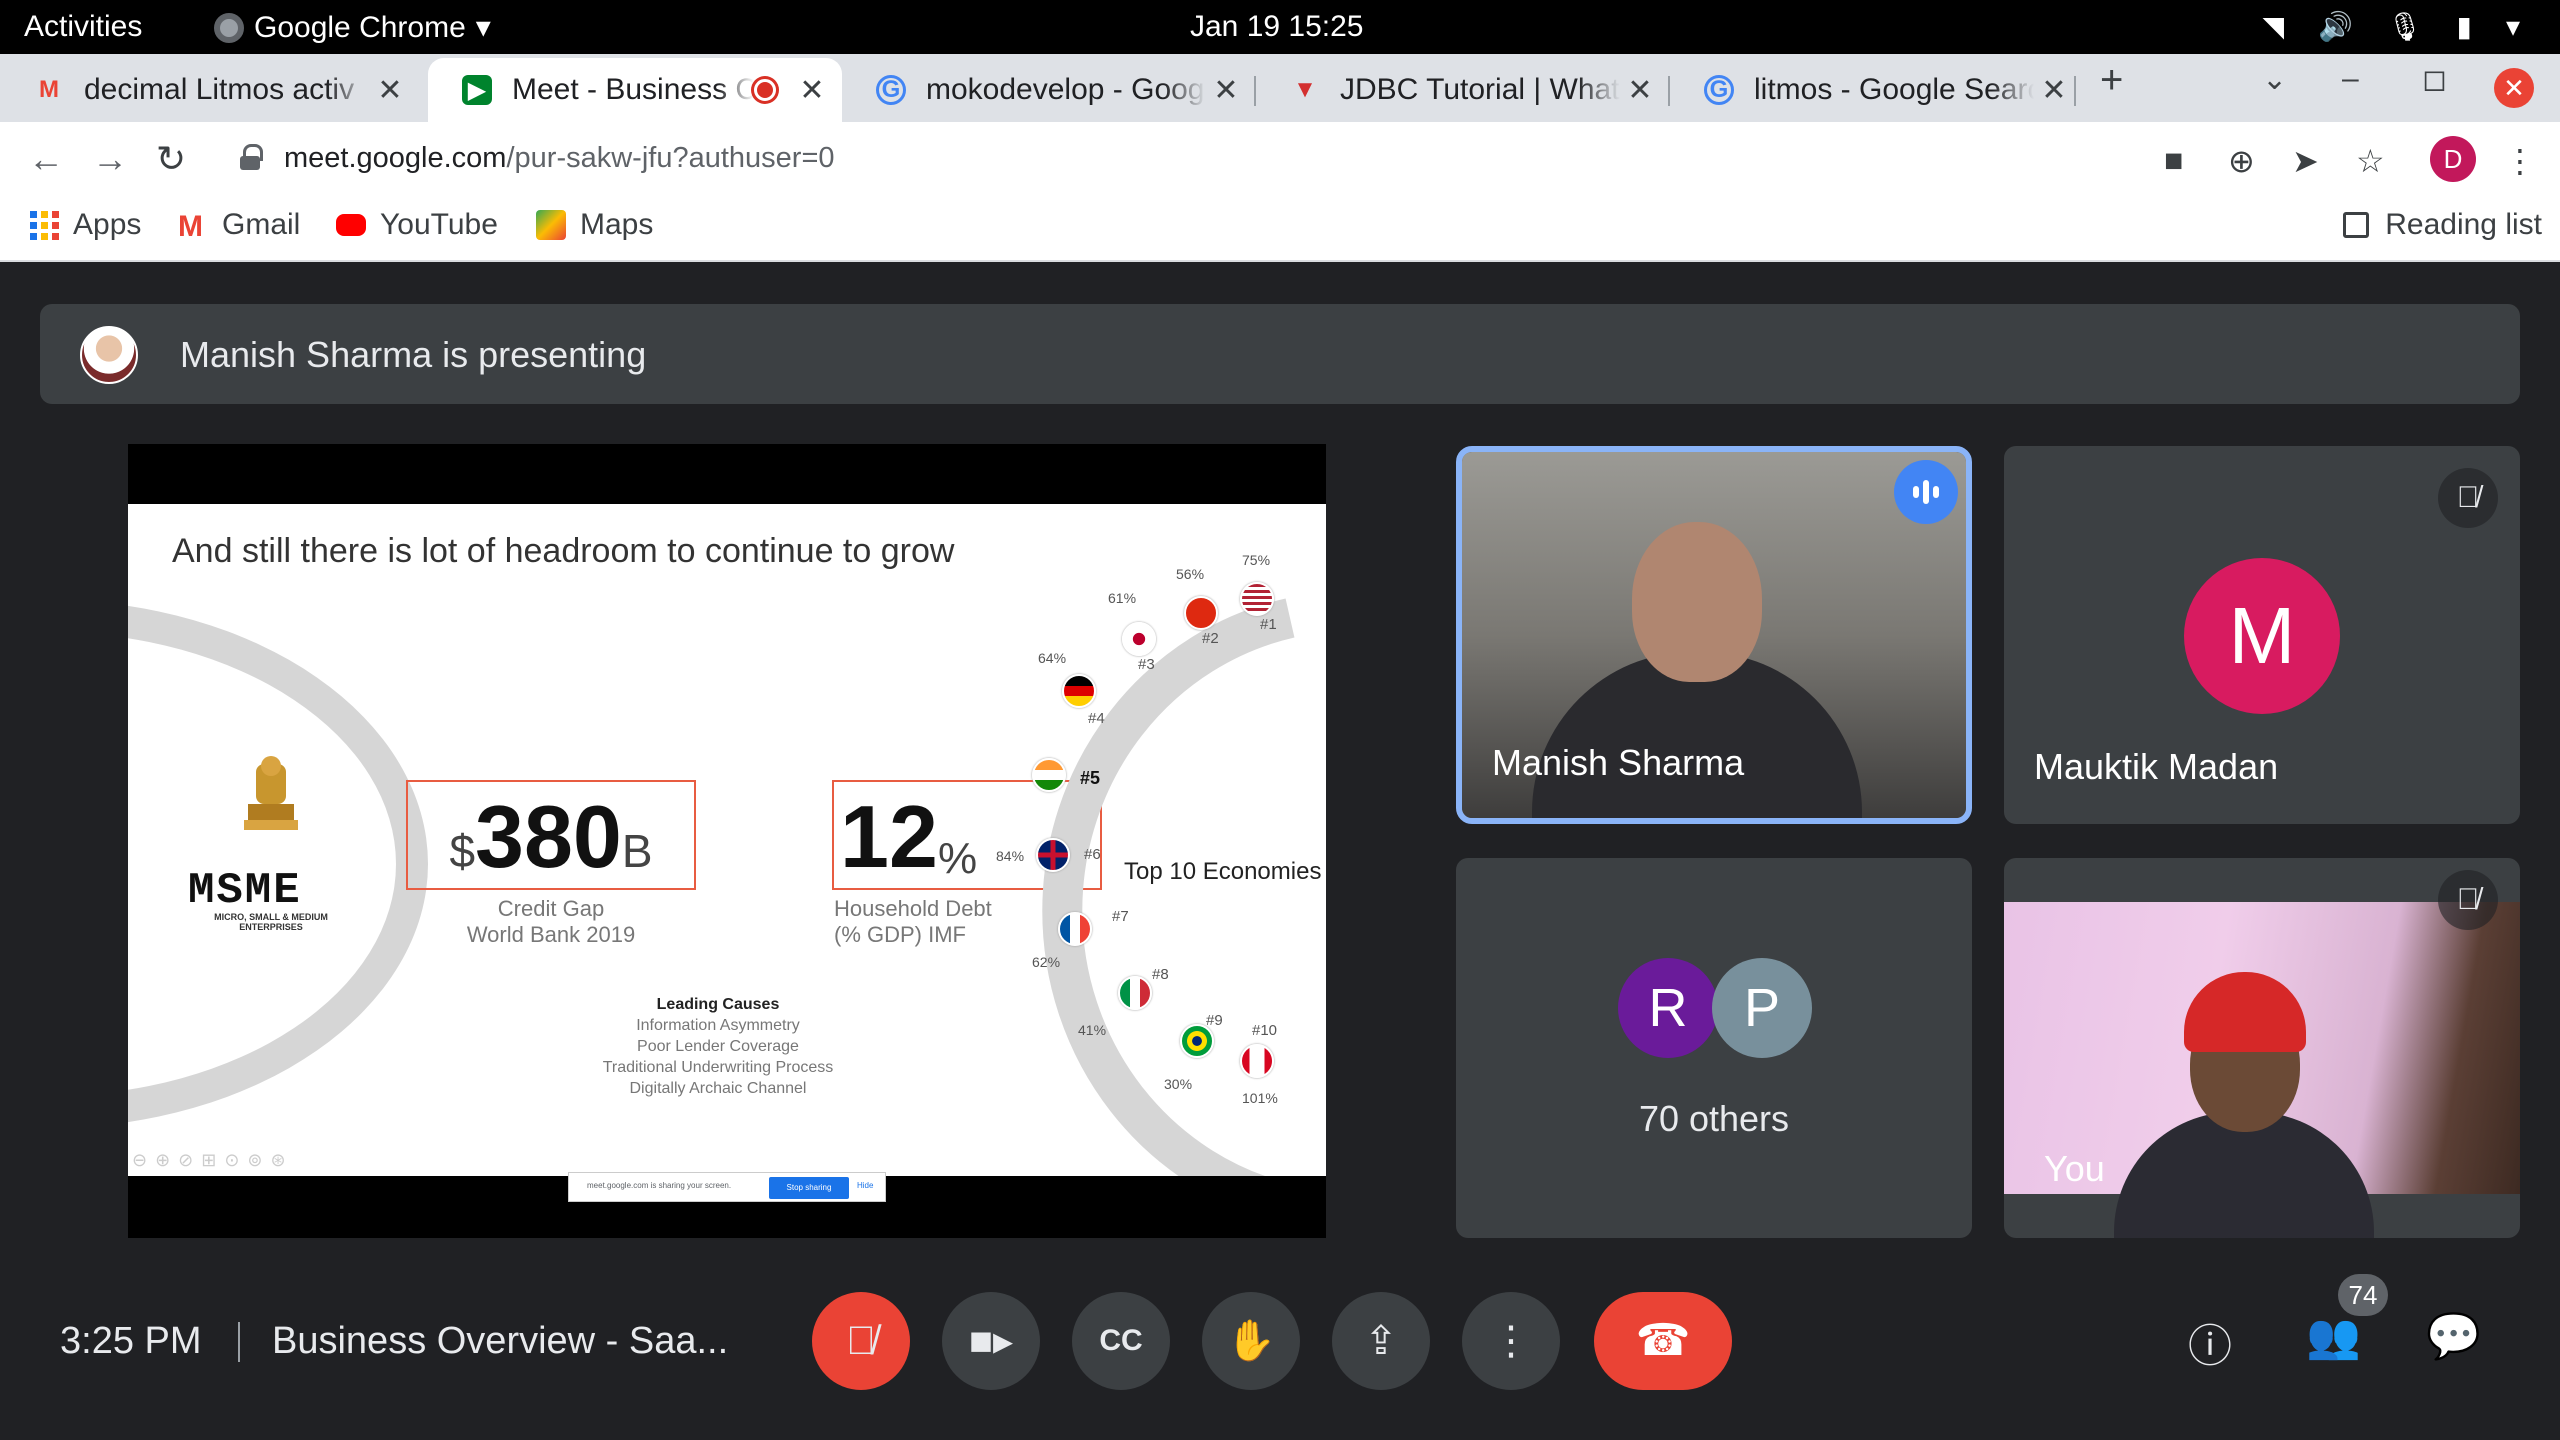  What do you see at coordinates (413, 354) in the screenshot?
I see `presenting-text: Manish Sharma is presenting` at bounding box center [413, 354].